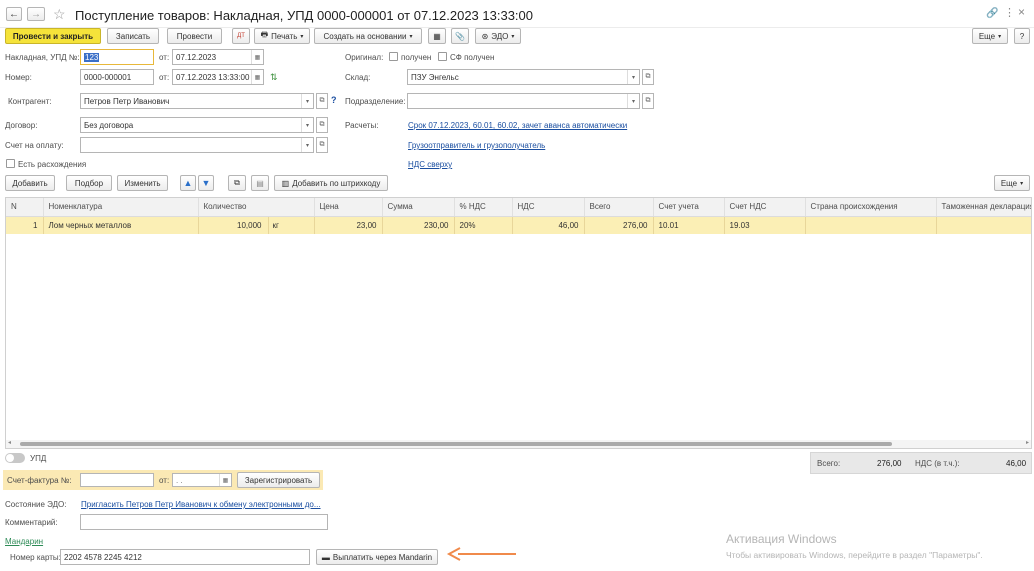  Describe the element at coordinates (1021, 12) in the screenshot. I see `close-icon: ×` at that location.